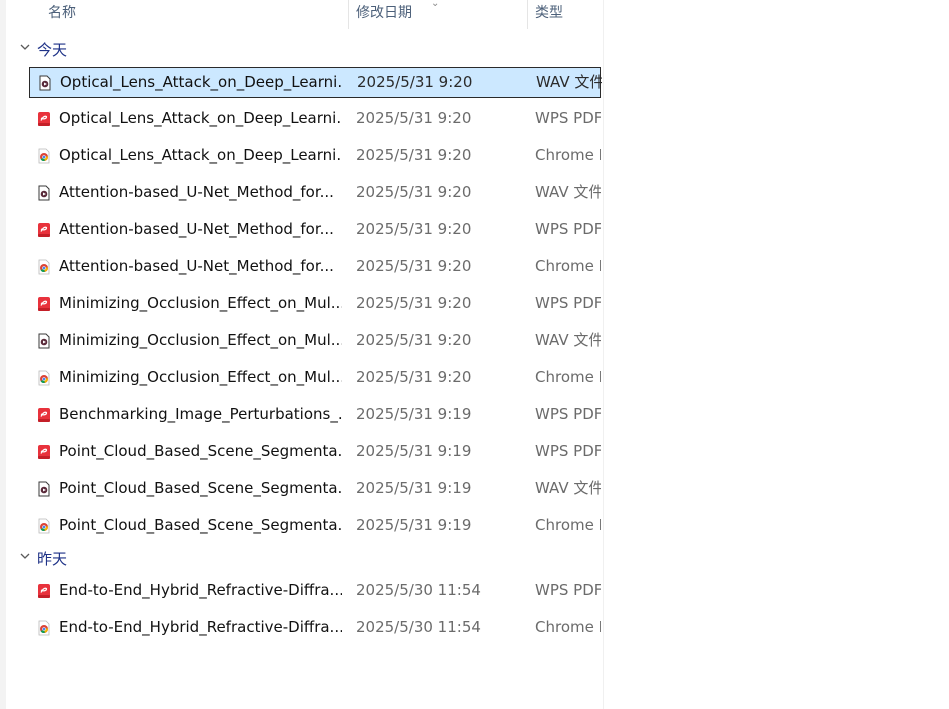 The width and height of the screenshot is (949, 709). I want to click on sort-descending-icon: ⌄, so click(435, 4).